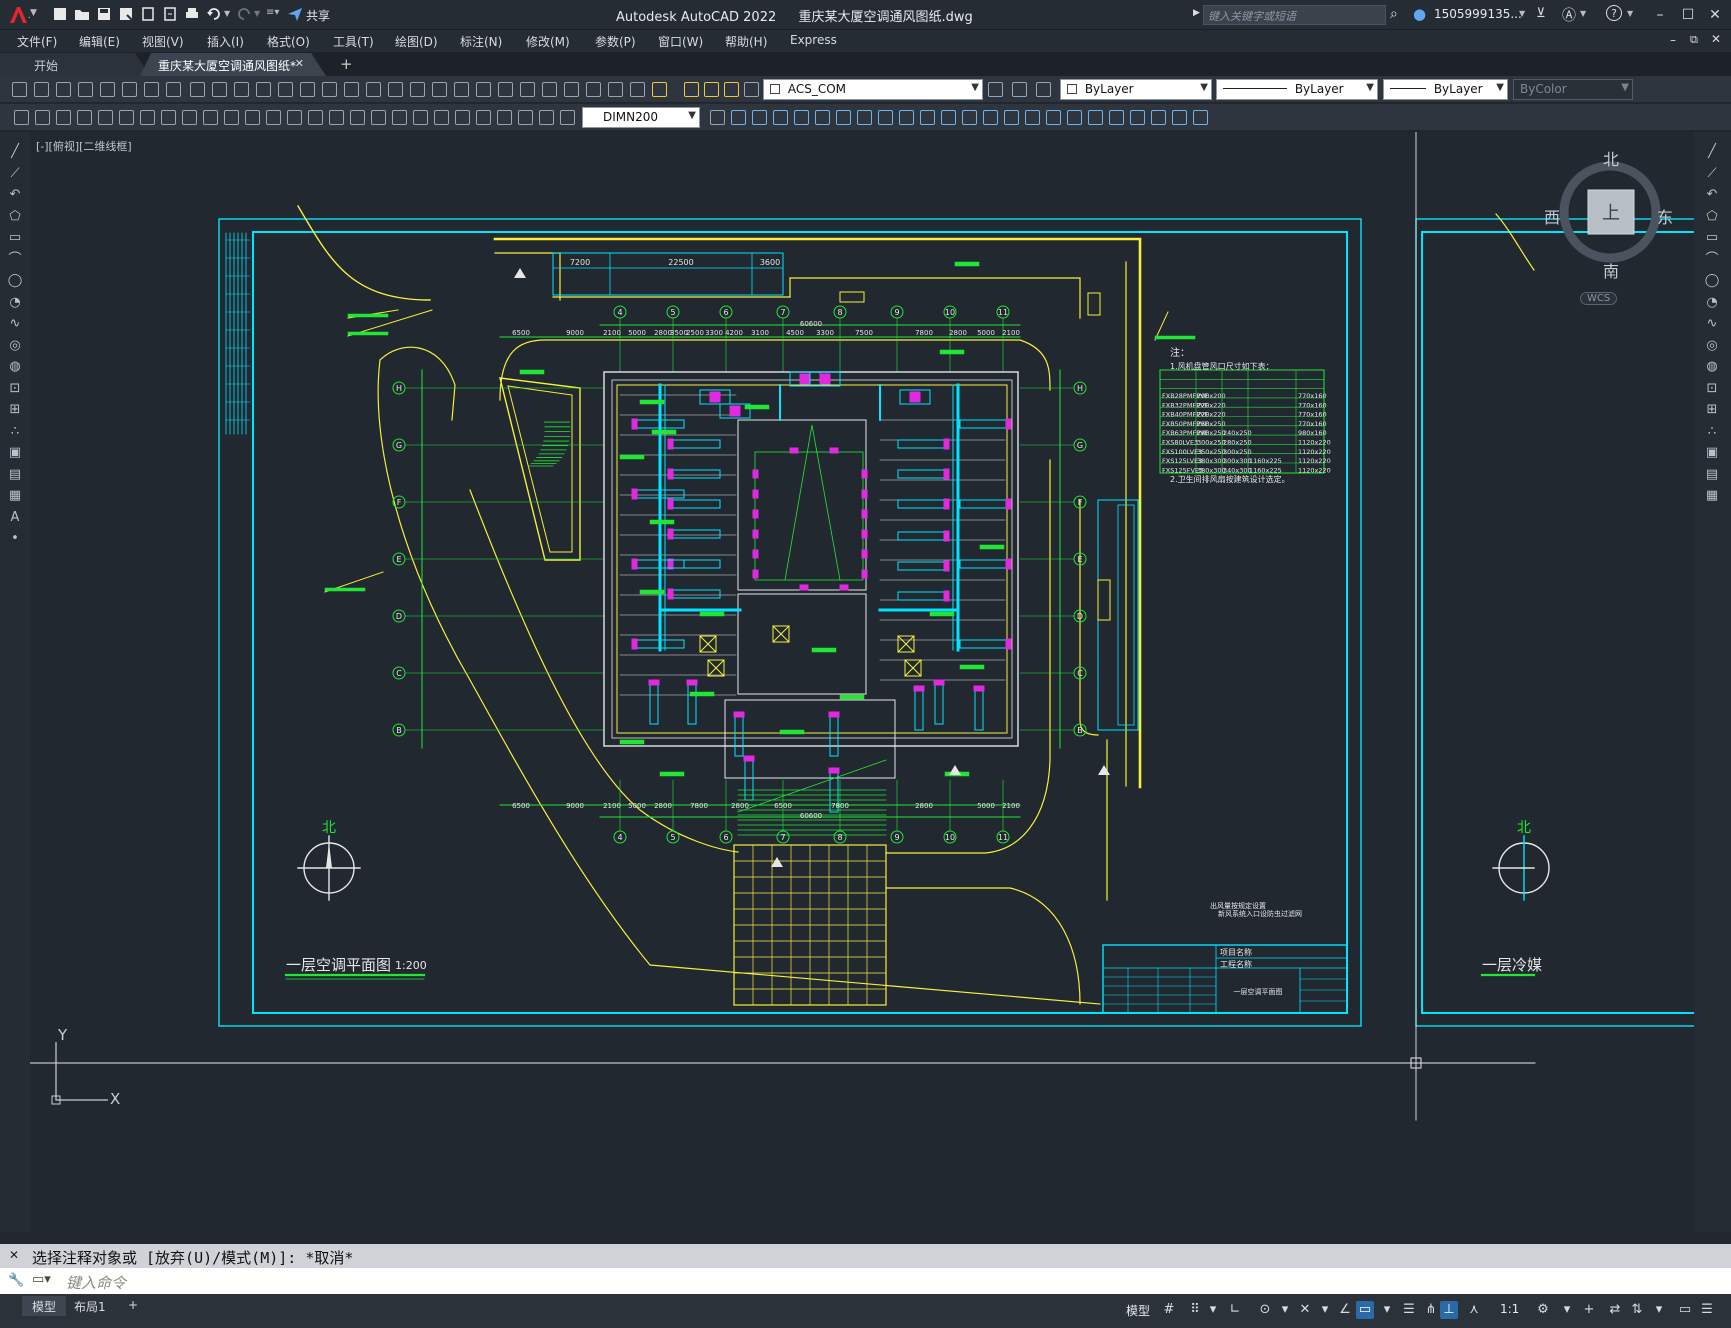  I want to click on help-dropdown-icon: ▼, so click(1630, 13).